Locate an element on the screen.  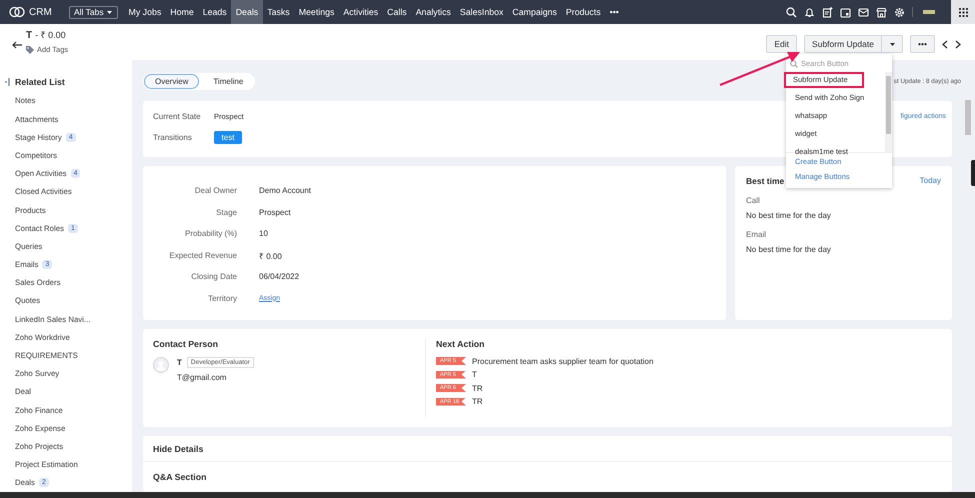
edit-button: Edit is located at coordinates (781, 44).